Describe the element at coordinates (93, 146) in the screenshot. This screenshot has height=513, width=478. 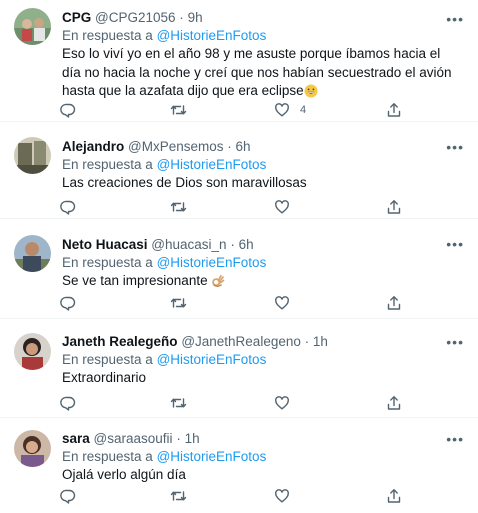
I see `display-name: Alejandro` at that location.